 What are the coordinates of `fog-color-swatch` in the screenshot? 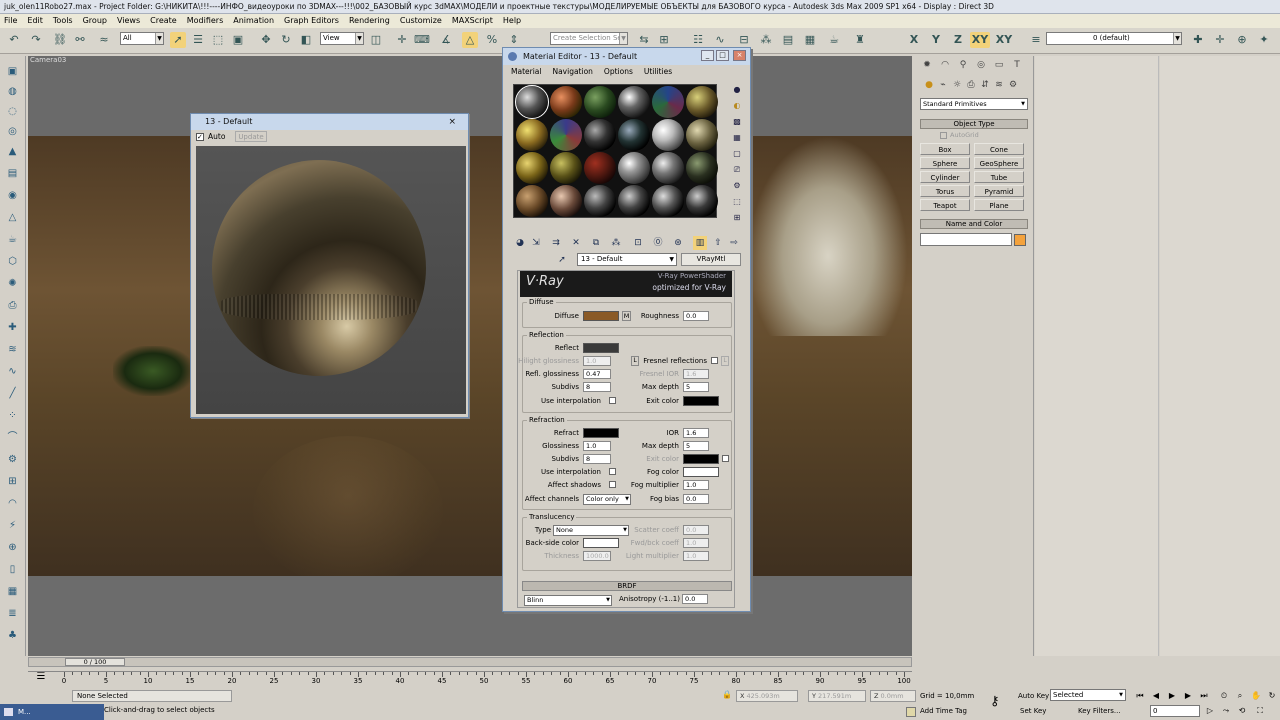 It's located at (701, 472).